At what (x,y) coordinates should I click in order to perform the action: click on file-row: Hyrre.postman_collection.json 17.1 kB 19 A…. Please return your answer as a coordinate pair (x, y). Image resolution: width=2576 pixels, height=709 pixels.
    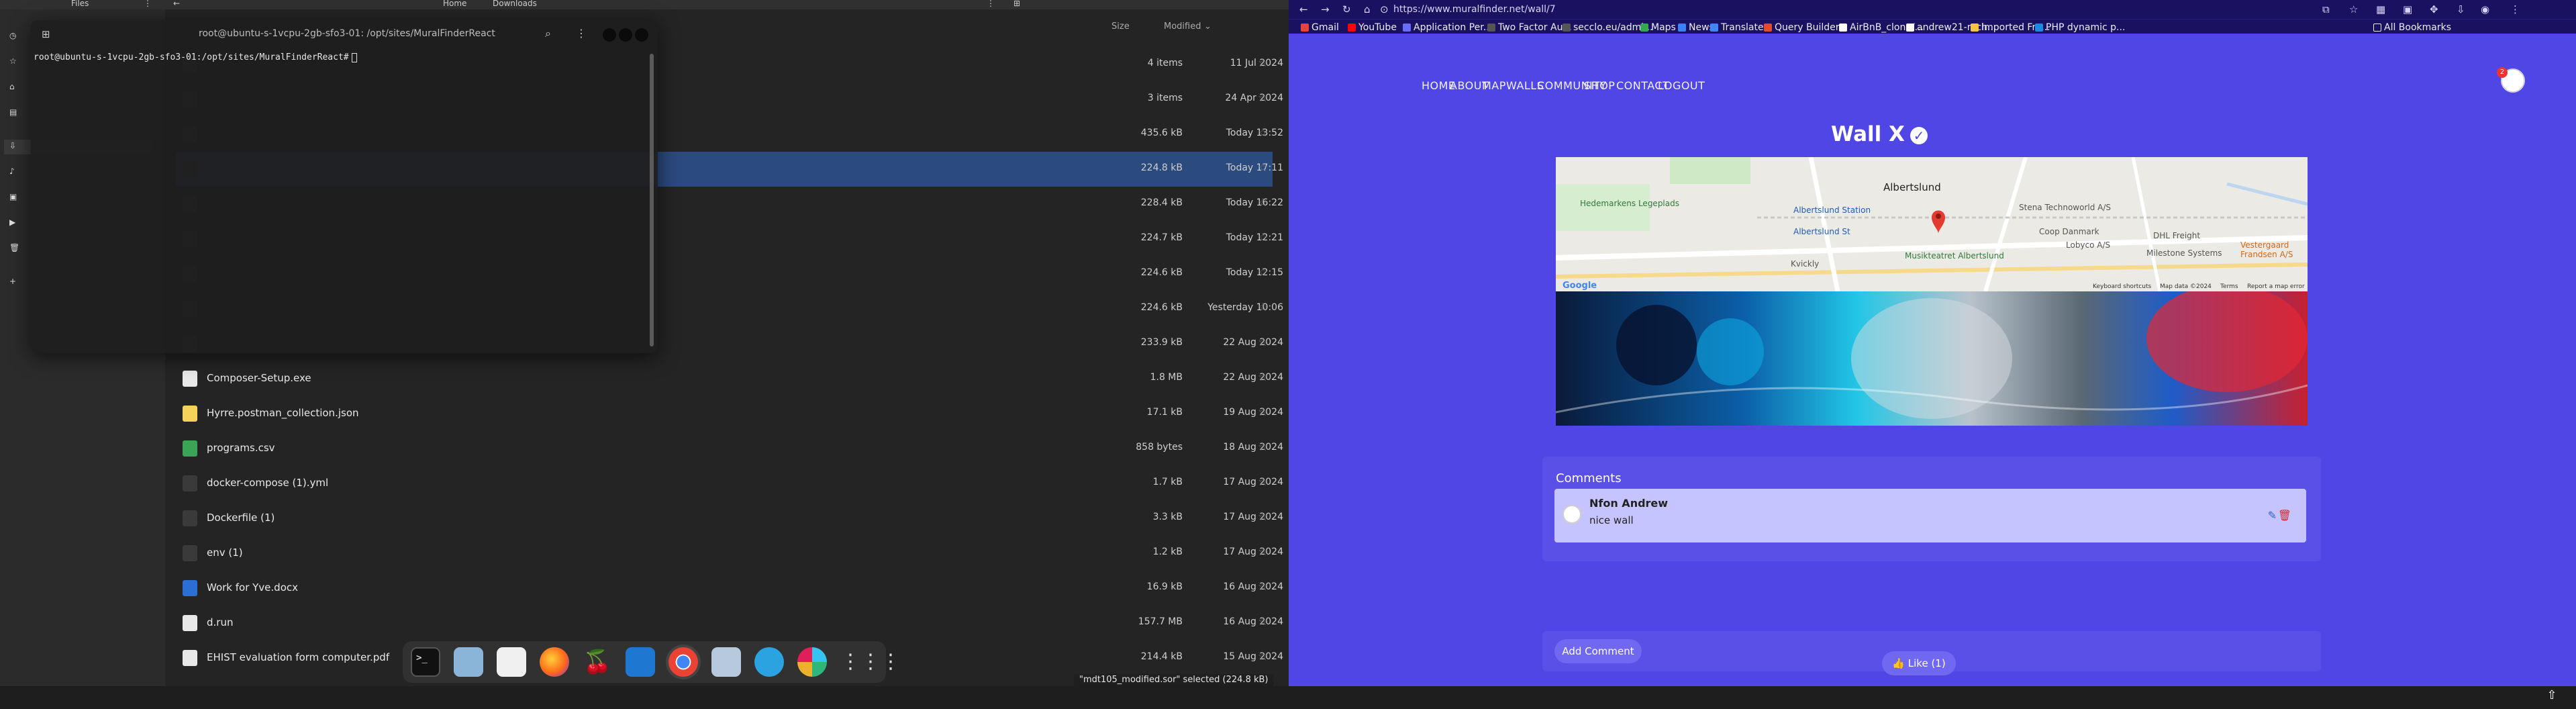
    Looking at the image, I should click on (729, 413).